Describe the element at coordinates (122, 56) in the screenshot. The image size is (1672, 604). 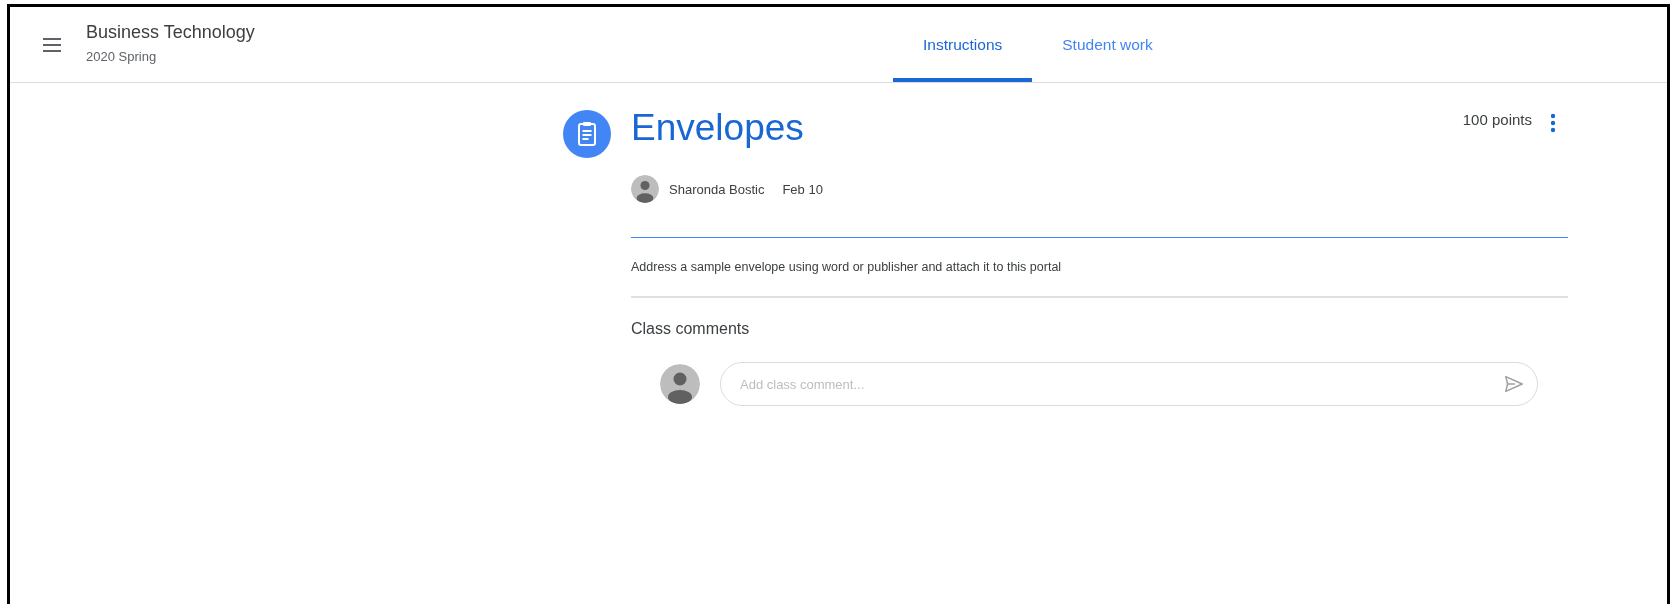
I see `course-subtitle: 2020 Spring` at that location.